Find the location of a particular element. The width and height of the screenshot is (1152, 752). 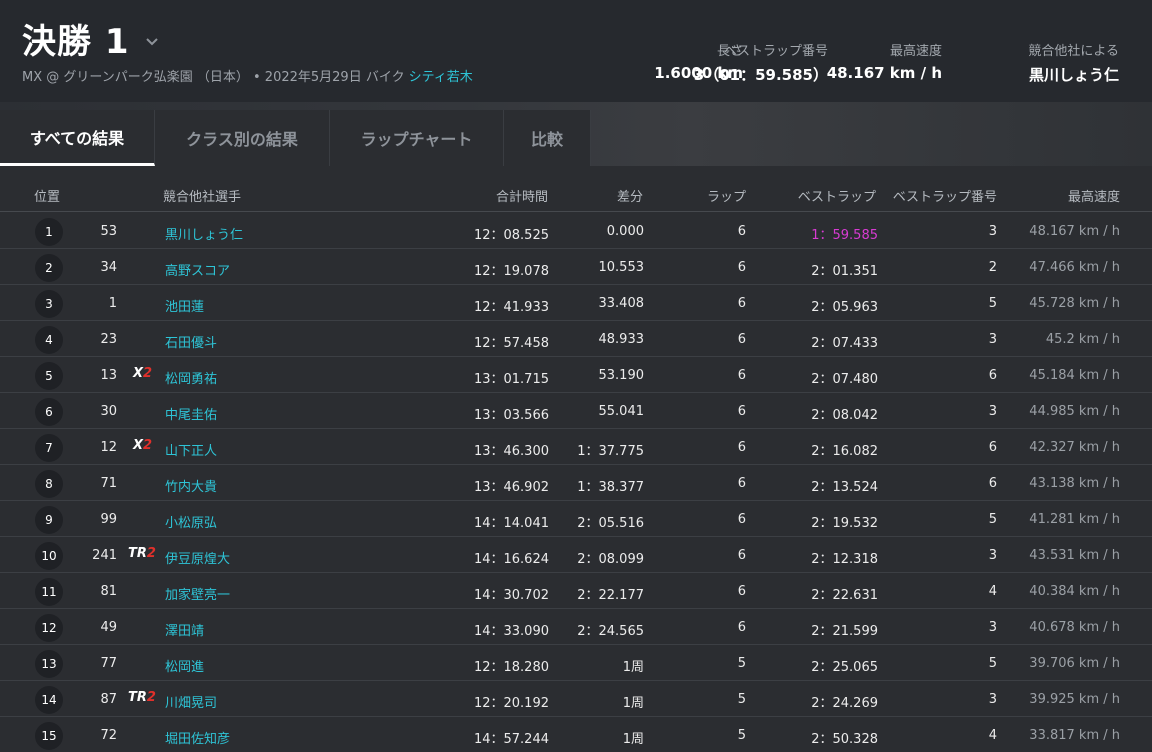

top-speed: 39.925 km / h is located at coordinates (1074, 699).